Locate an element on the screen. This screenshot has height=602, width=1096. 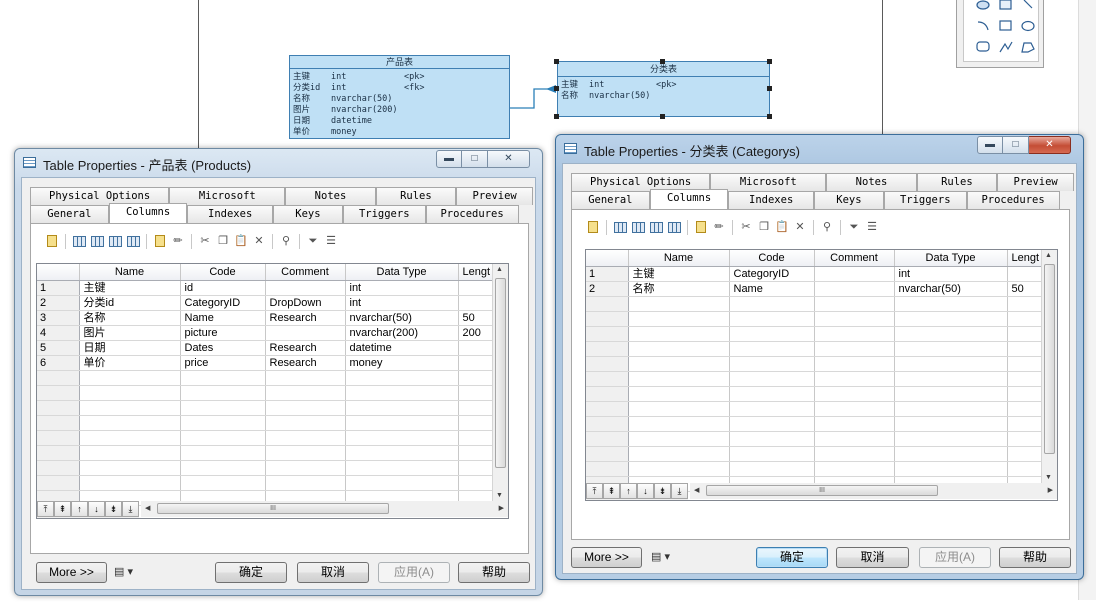
header-code: Code is located at coordinates (772, 258).